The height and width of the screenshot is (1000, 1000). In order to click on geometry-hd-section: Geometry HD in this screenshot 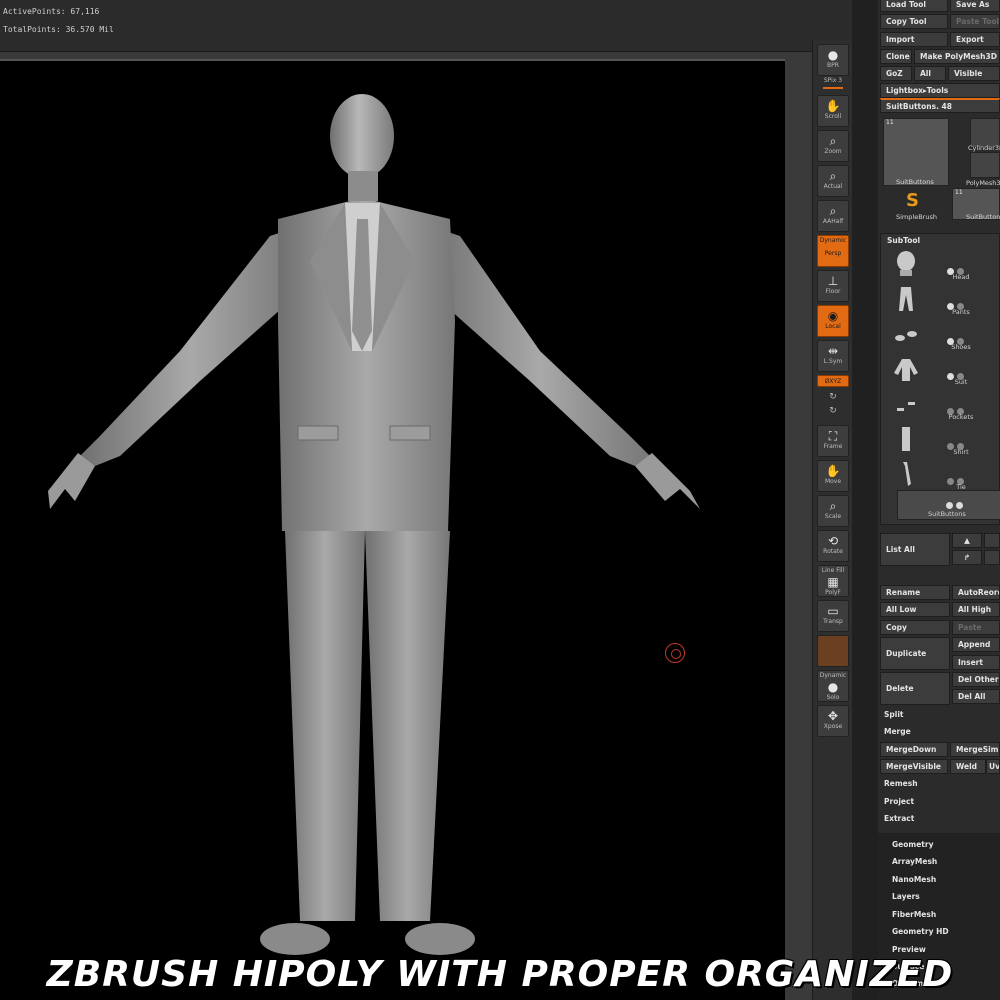, I will do `click(943, 931)`.